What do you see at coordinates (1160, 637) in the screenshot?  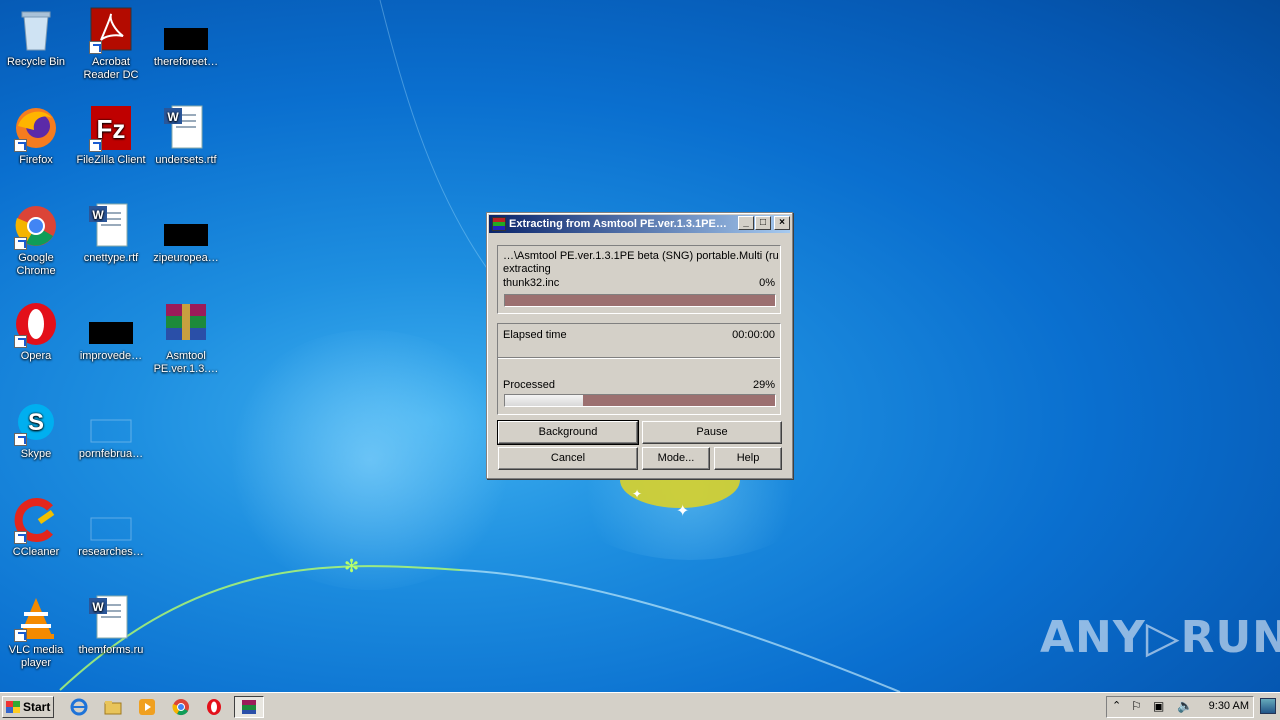 I see `watermark-logo: ANY▷RUN` at bounding box center [1160, 637].